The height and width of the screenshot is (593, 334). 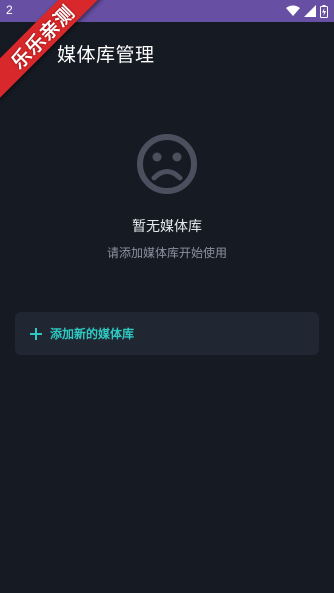 What do you see at coordinates (92, 334) in the screenshot?
I see `add-library-label: 添加新的媒体库` at bounding box center [92, 334].